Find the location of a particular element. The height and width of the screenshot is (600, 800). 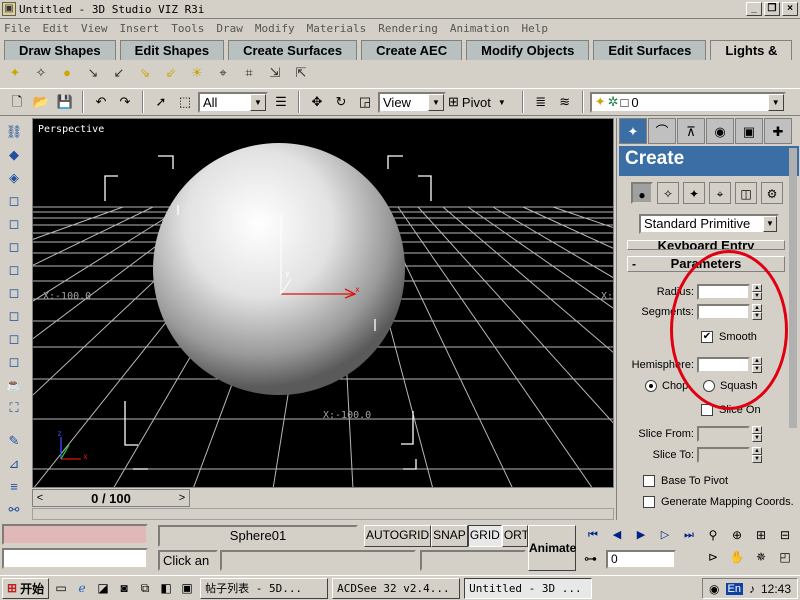

sunlight-icon: ☀ is located at coordinates (197, 73).